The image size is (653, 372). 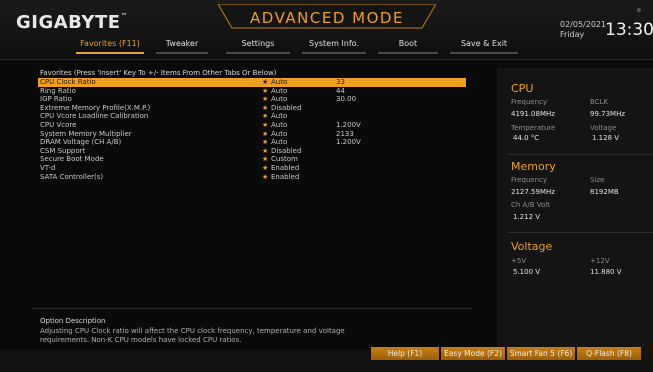 I want to click on cpu-bclk-value: 99.73MHz, so click(x=608, y=114).